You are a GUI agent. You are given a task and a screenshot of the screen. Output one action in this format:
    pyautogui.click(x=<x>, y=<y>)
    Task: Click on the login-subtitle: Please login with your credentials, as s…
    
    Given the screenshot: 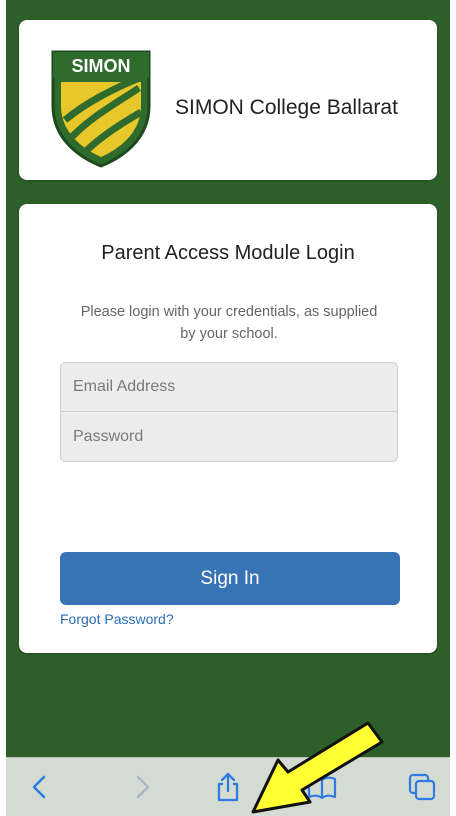 What is the action you would take?
    pyautogui.click(x=229, y=323)
    